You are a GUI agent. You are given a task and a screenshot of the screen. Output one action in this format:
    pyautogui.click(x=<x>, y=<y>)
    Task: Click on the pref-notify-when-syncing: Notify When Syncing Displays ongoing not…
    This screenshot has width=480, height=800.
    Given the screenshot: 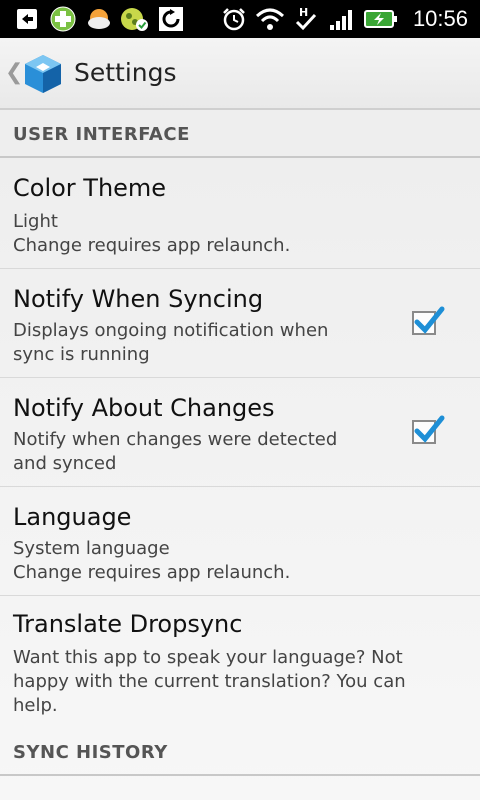 What is the action you would take?
    pyautogui.click(x=240, y=323)
    